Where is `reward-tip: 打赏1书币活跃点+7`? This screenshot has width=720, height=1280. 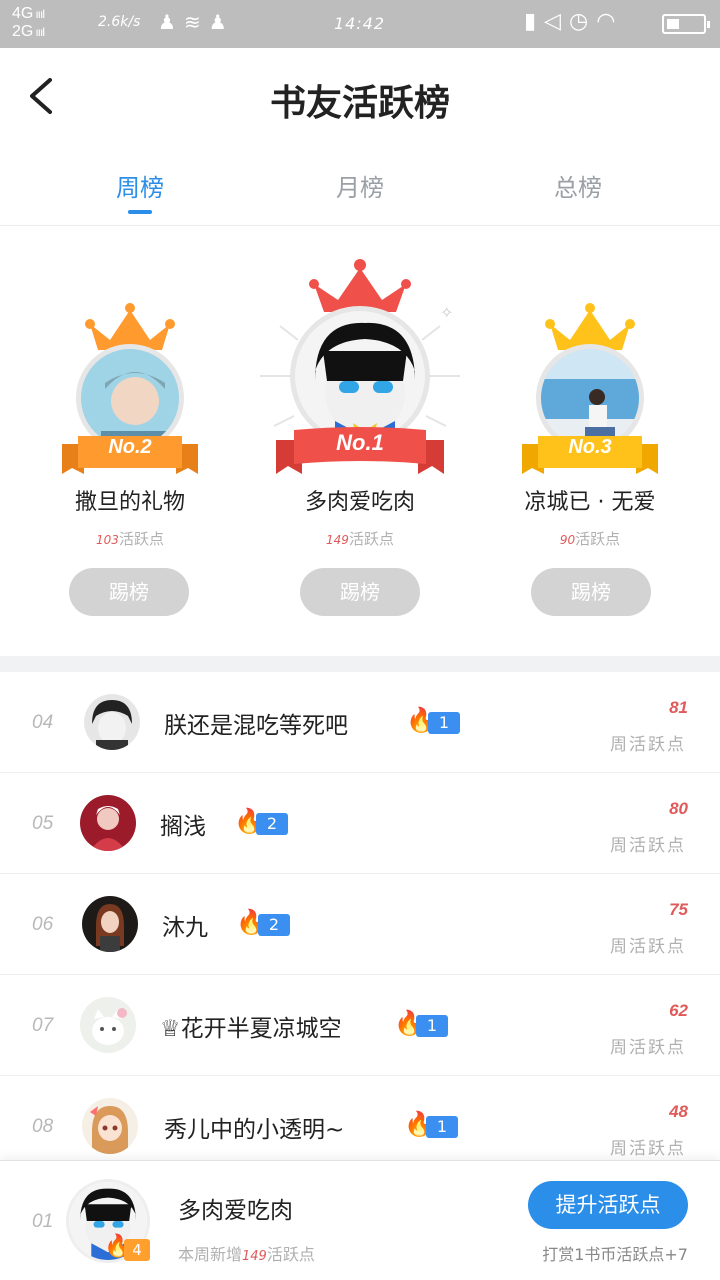
reward-tip: 打赏1书币活跃点+7 is located at coordinates (615, 1254).